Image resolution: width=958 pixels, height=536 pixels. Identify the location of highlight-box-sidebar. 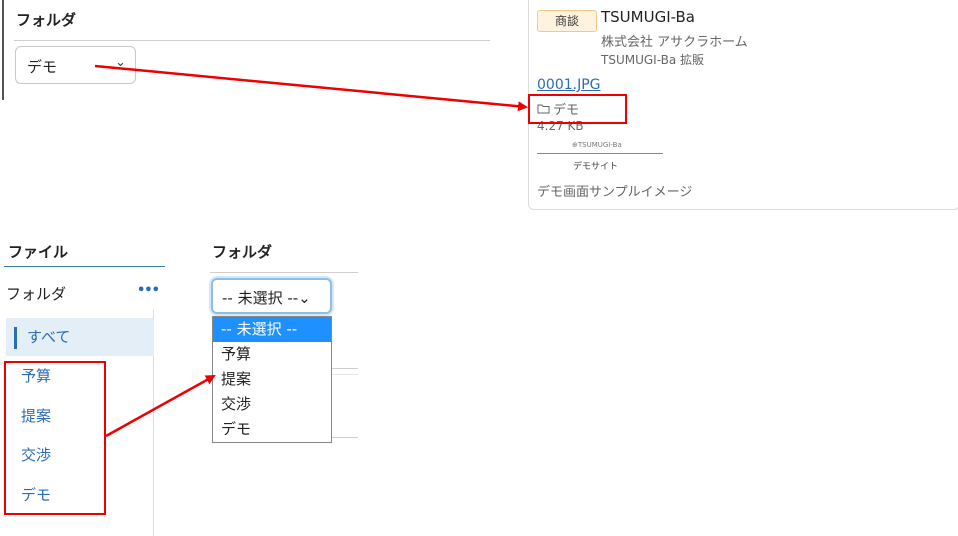
(55, 438).